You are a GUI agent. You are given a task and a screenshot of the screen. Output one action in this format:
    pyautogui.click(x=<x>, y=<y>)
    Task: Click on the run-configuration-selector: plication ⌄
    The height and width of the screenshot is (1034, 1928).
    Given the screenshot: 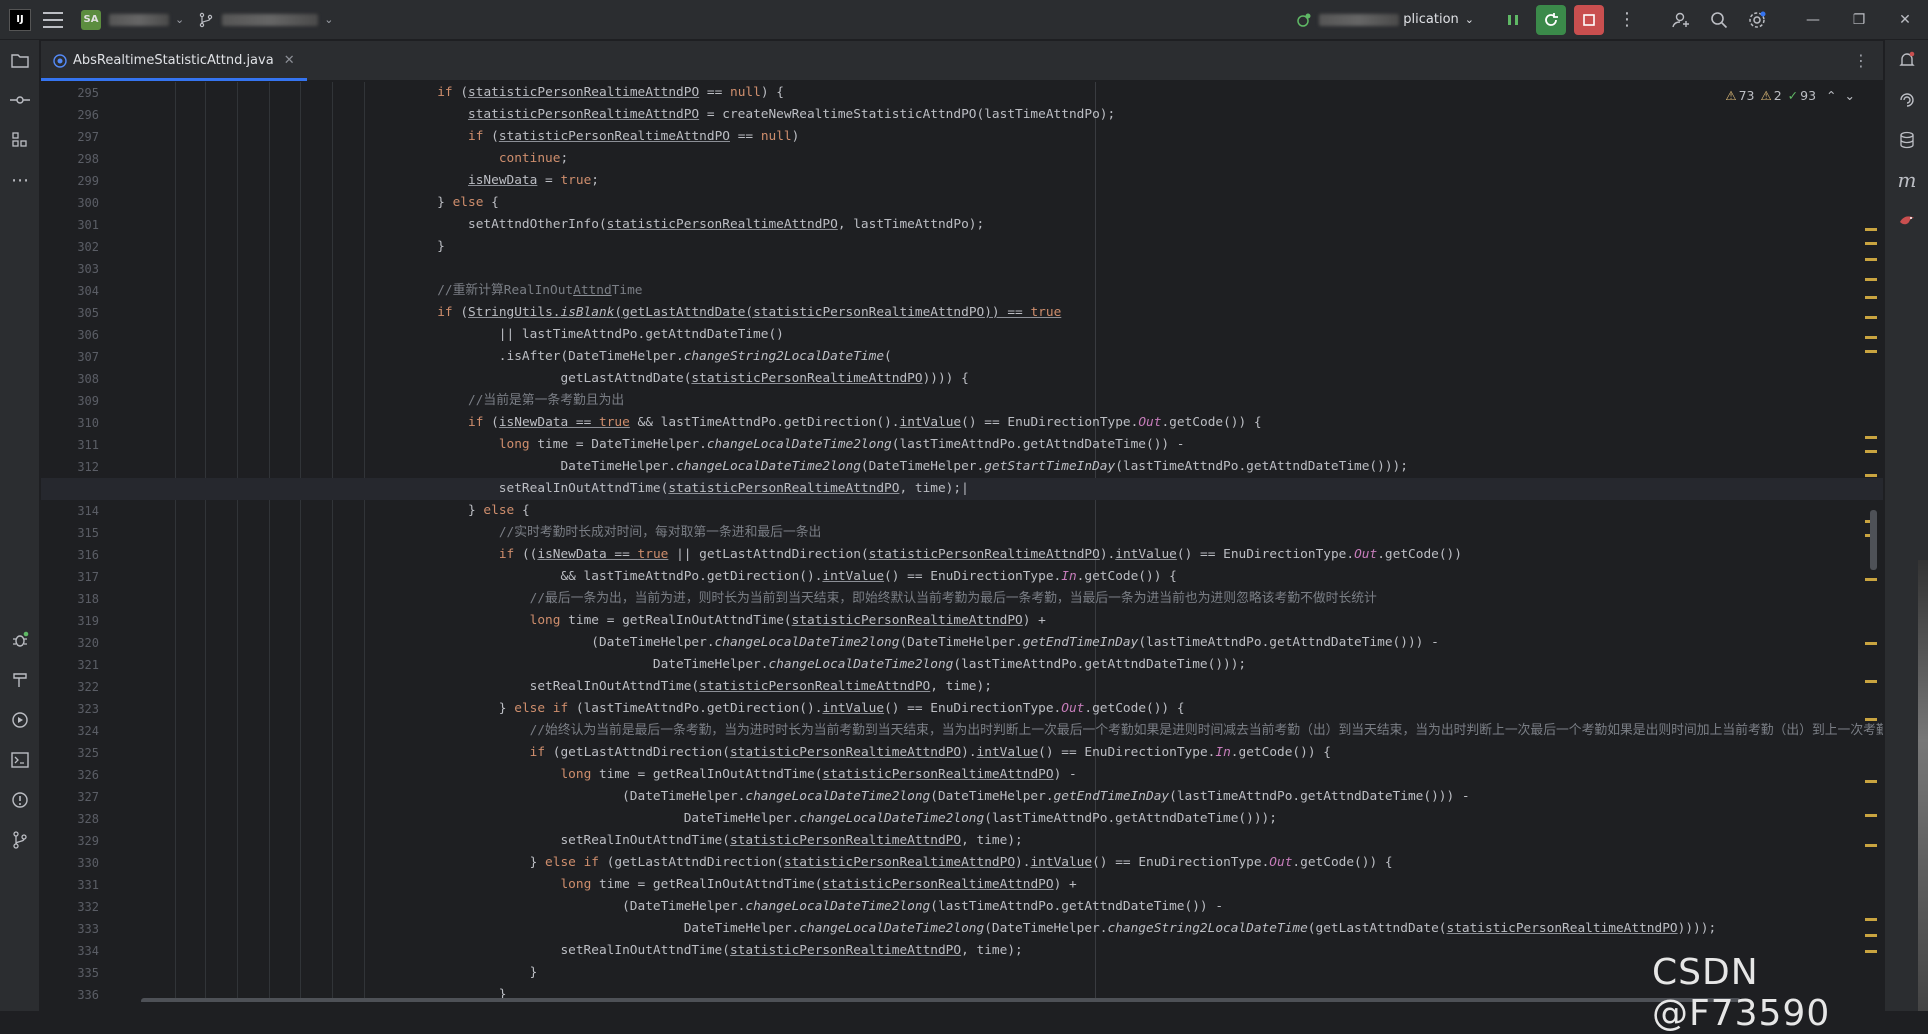 What is the action you would take?
    pyautogui.click(x=1384, y=20)
    